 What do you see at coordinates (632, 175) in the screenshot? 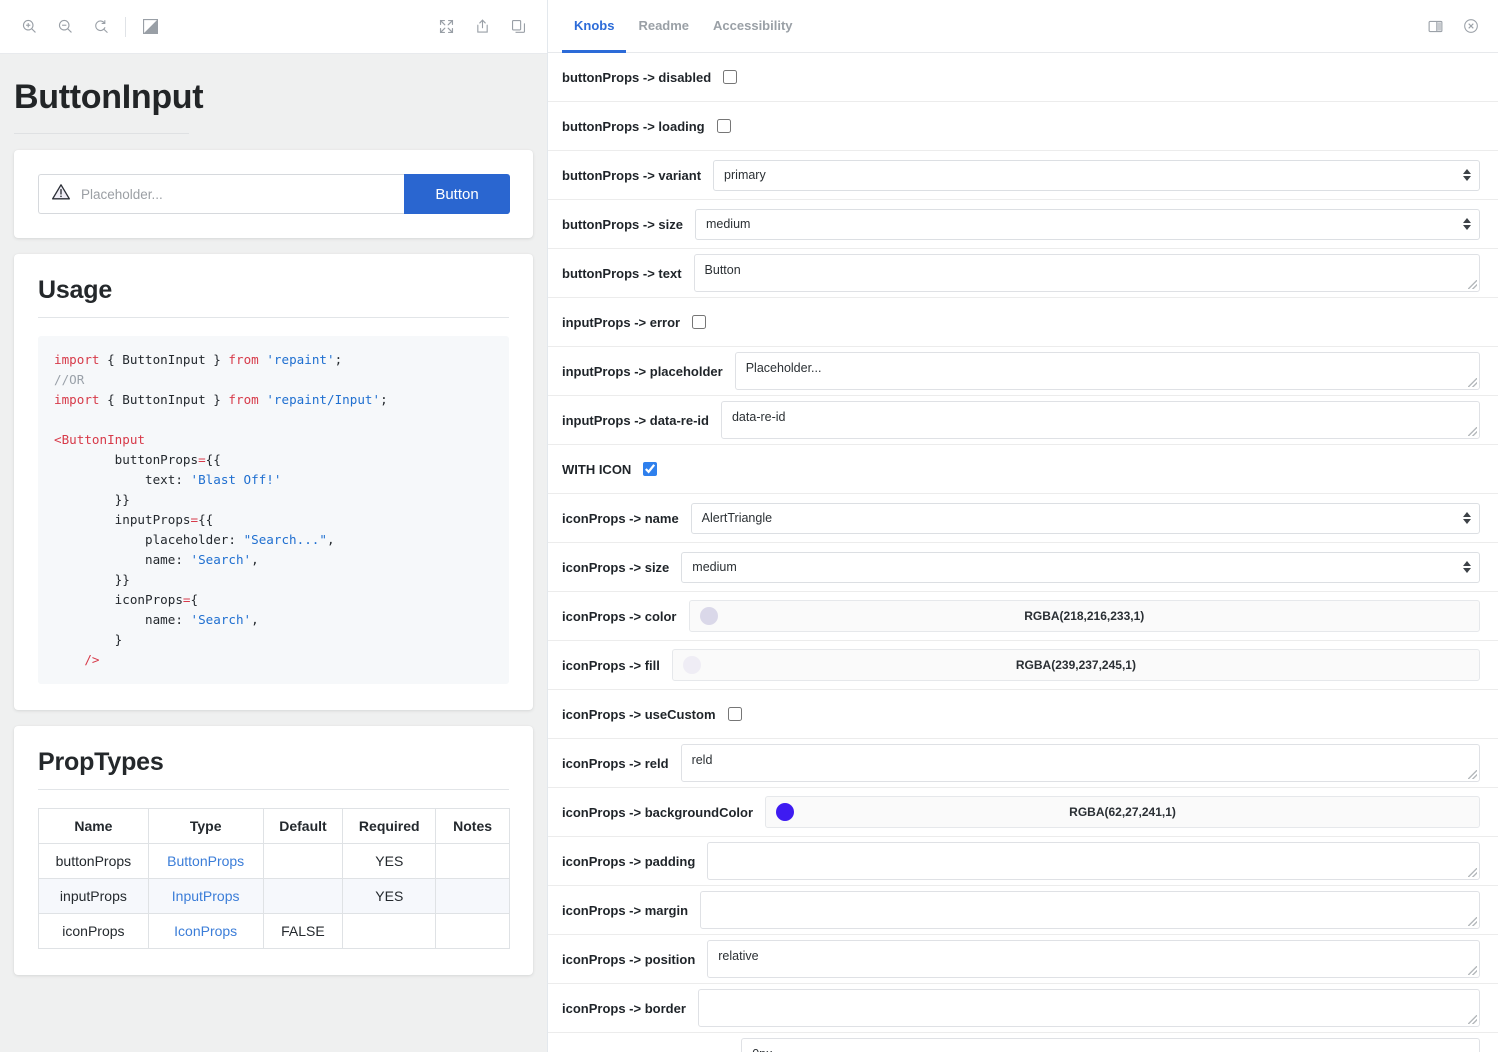
I see `knob-label: buttonProps -> variant` at bounding box center [632, 175].